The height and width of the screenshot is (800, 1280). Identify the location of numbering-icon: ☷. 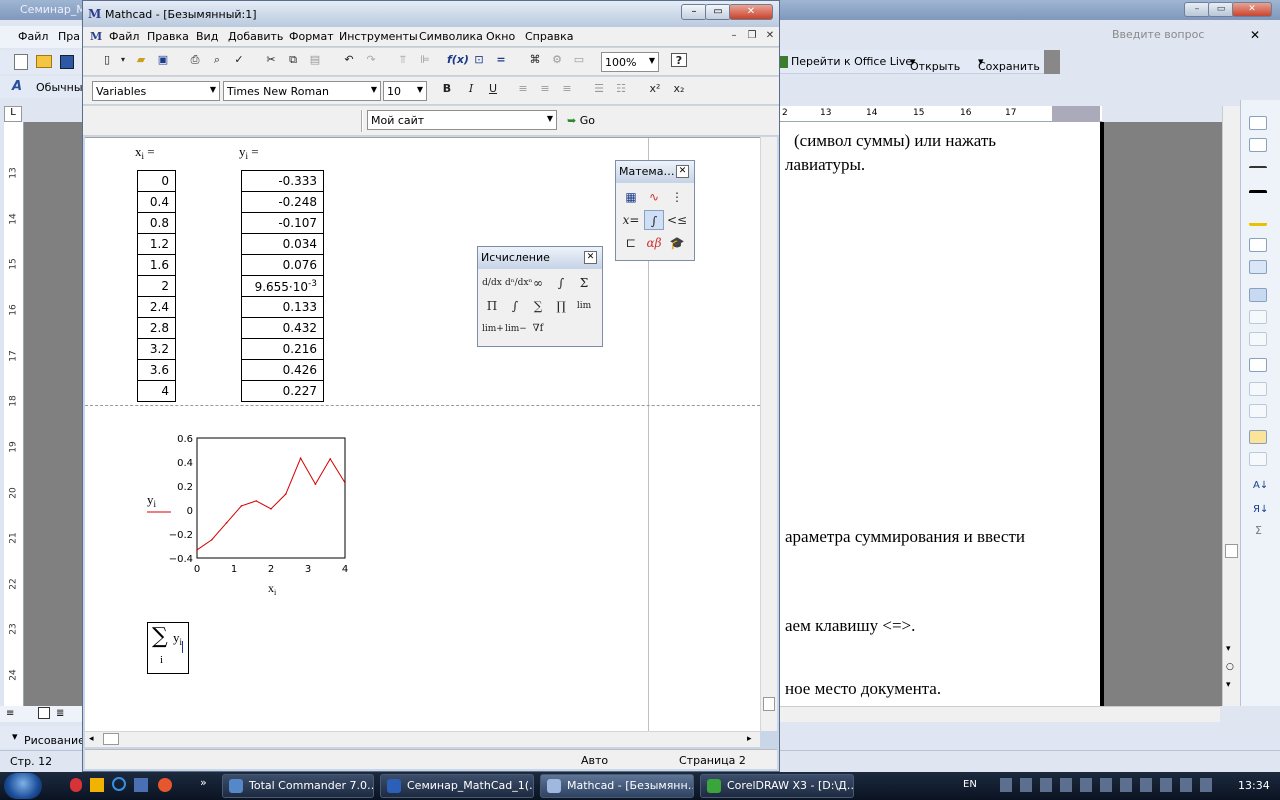
(621, 89).